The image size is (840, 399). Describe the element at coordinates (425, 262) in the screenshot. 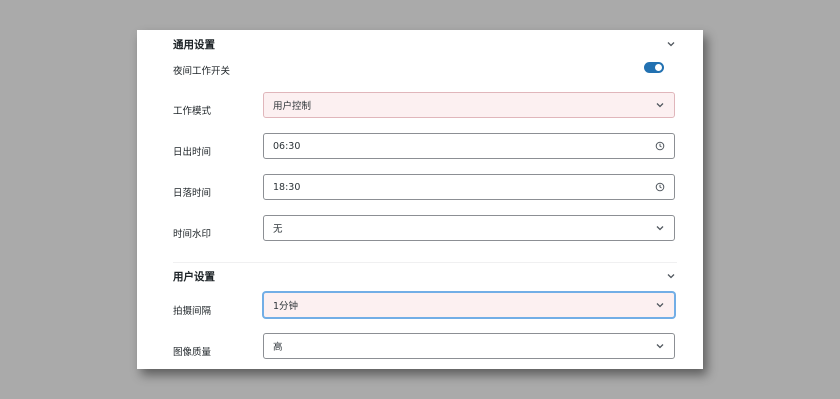

I see `section-divider` at that location.